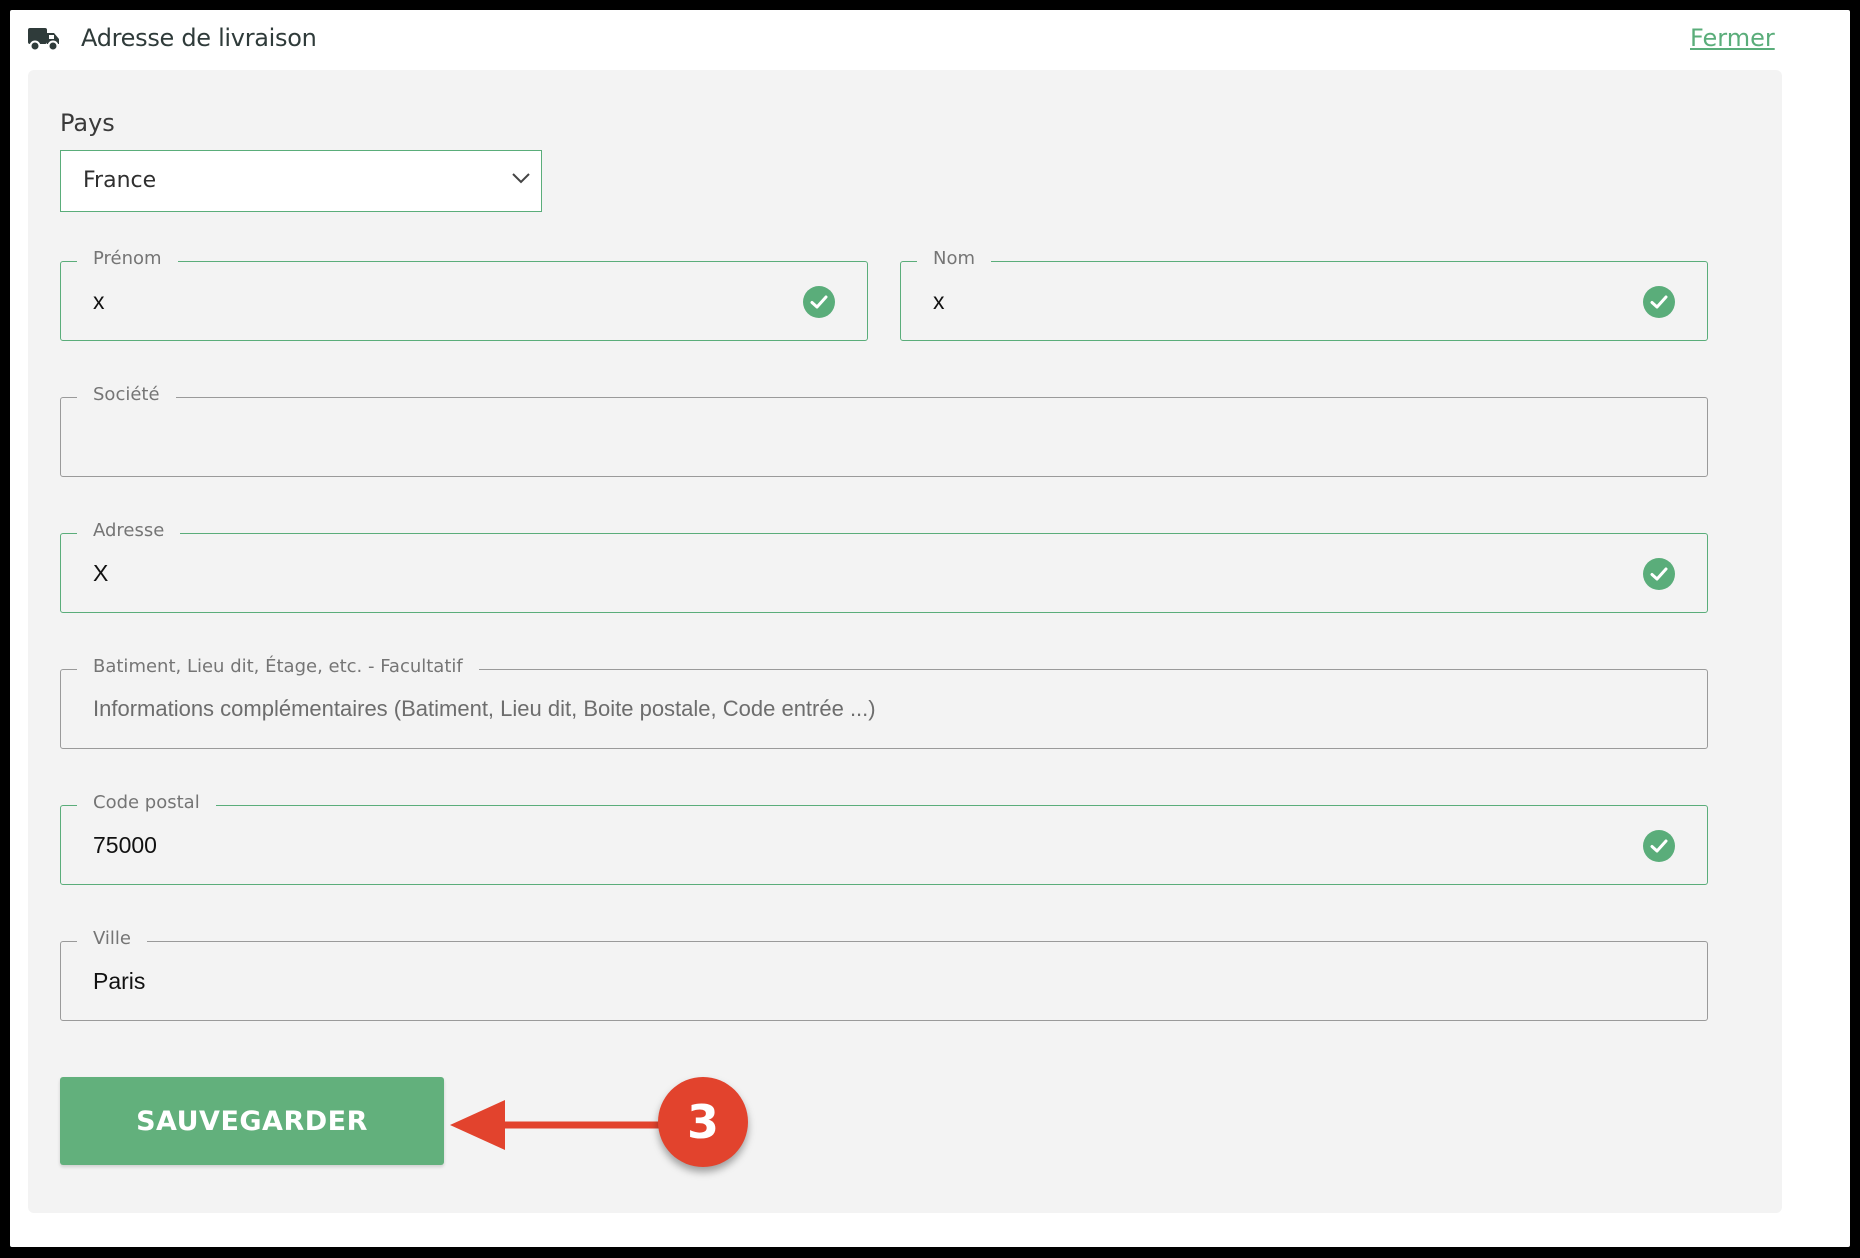  Describe the element at coordinates (112, 938) in the screenshot. I see `city-label: Ville` at that location.